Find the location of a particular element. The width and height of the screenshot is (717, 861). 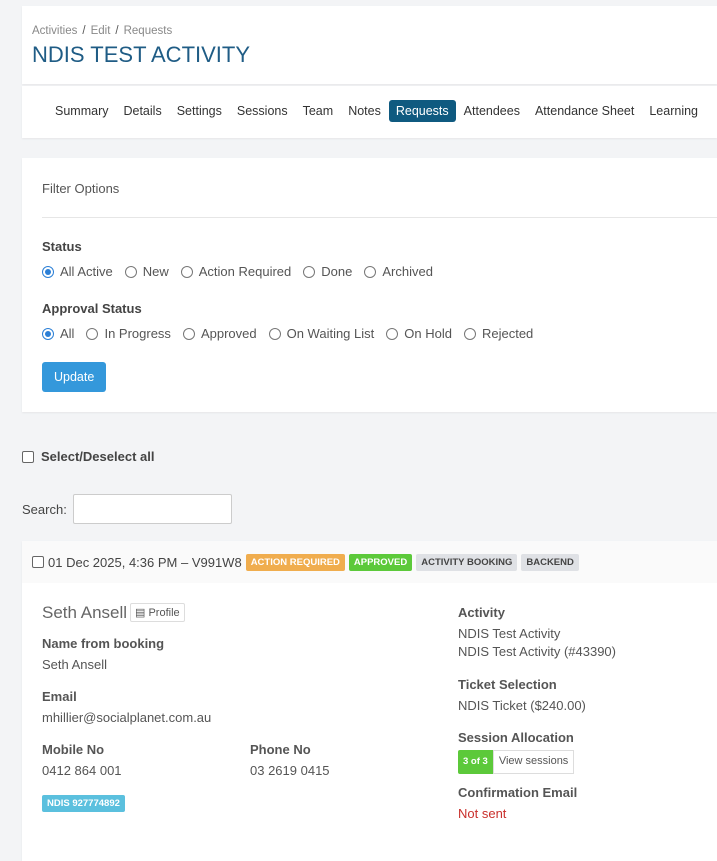

ticket-value: NDIS Ticket ($240.00) is located at coordinates (522, 705).